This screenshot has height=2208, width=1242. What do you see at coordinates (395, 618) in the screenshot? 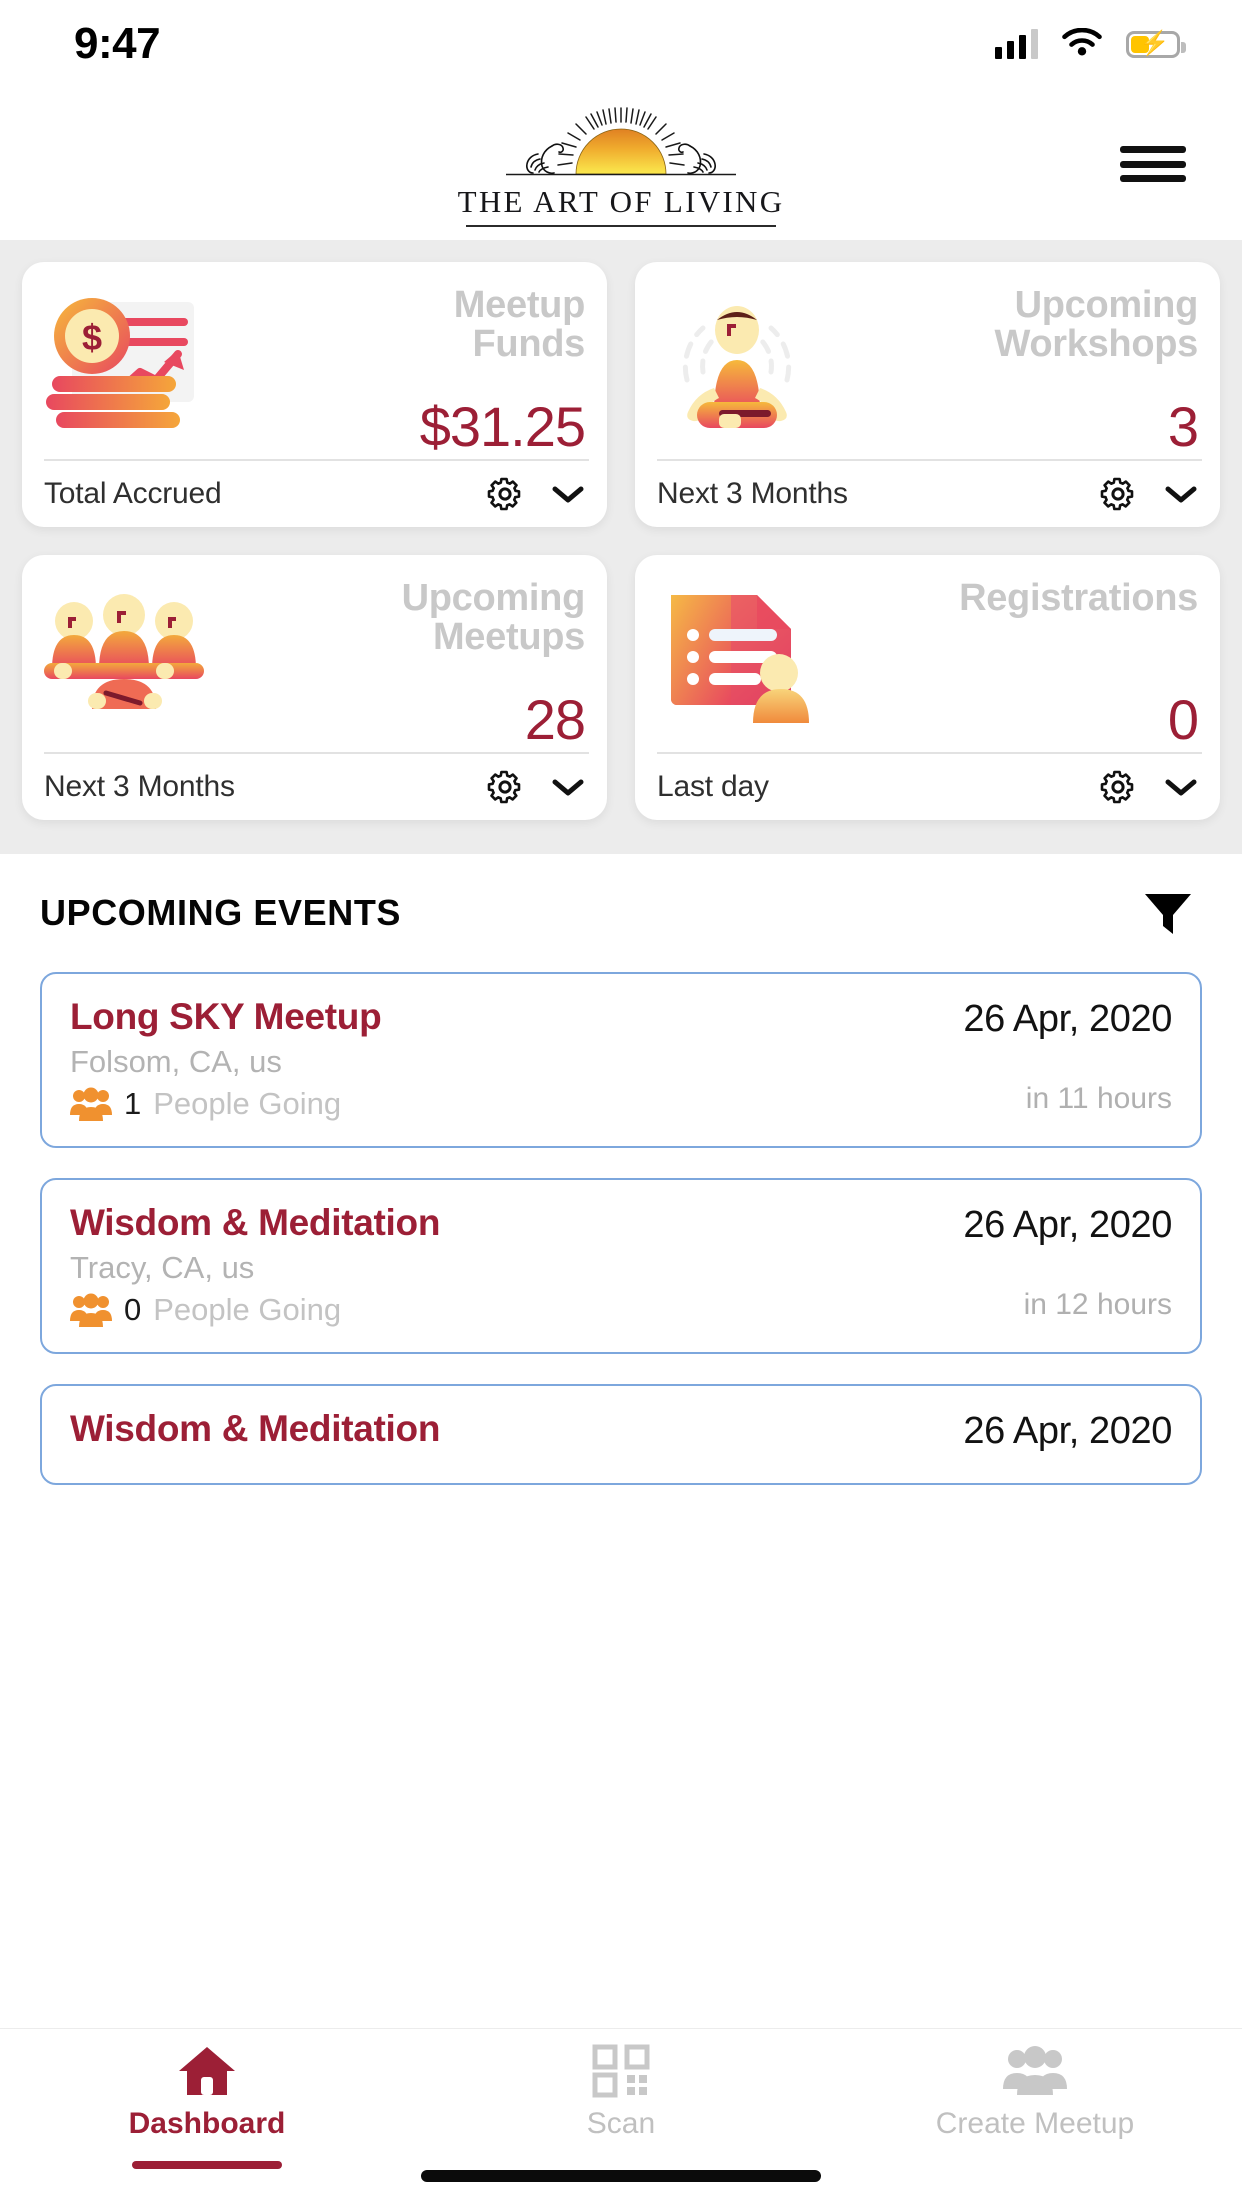
I see `card-title: Upcoming Meetups` at bounding box center [395, 618].